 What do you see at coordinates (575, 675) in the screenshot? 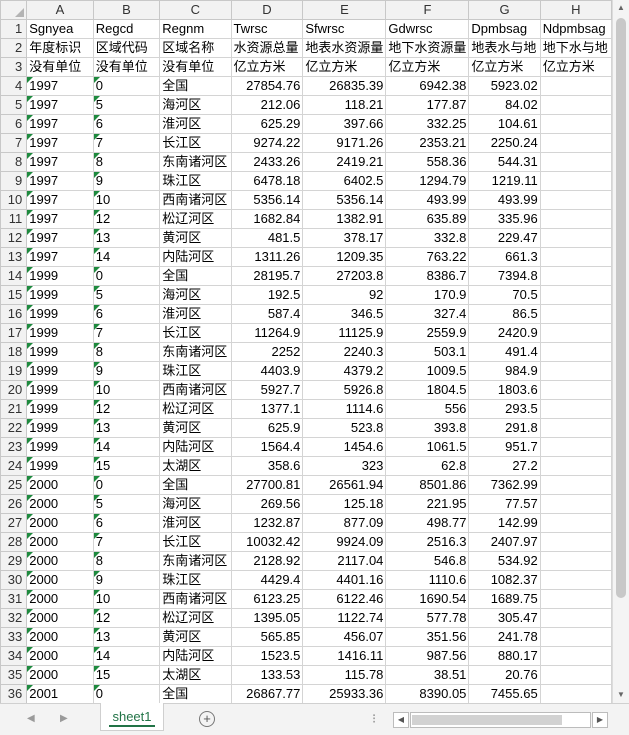
I see `cell-h35` at bounding box center [575, 675].